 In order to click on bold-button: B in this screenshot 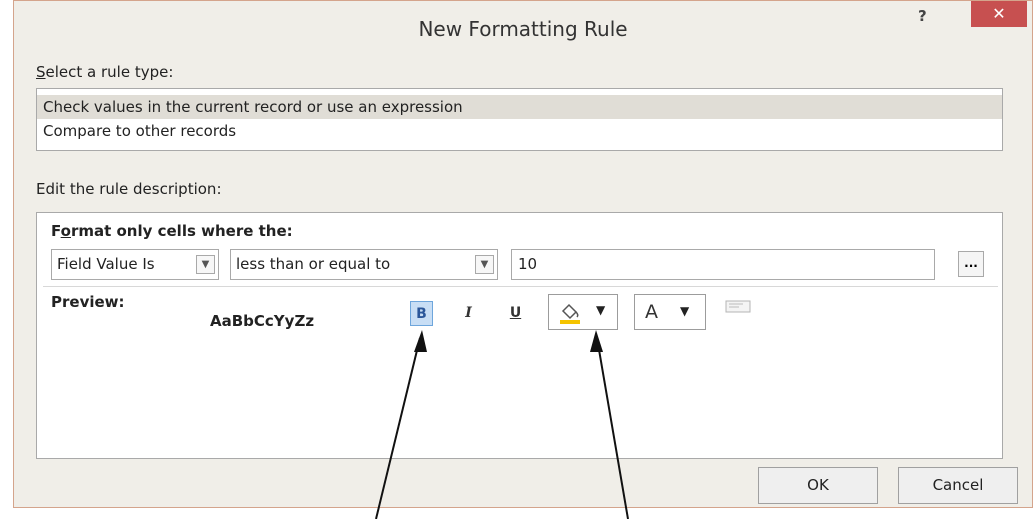, I will do `click(421, 313)`.